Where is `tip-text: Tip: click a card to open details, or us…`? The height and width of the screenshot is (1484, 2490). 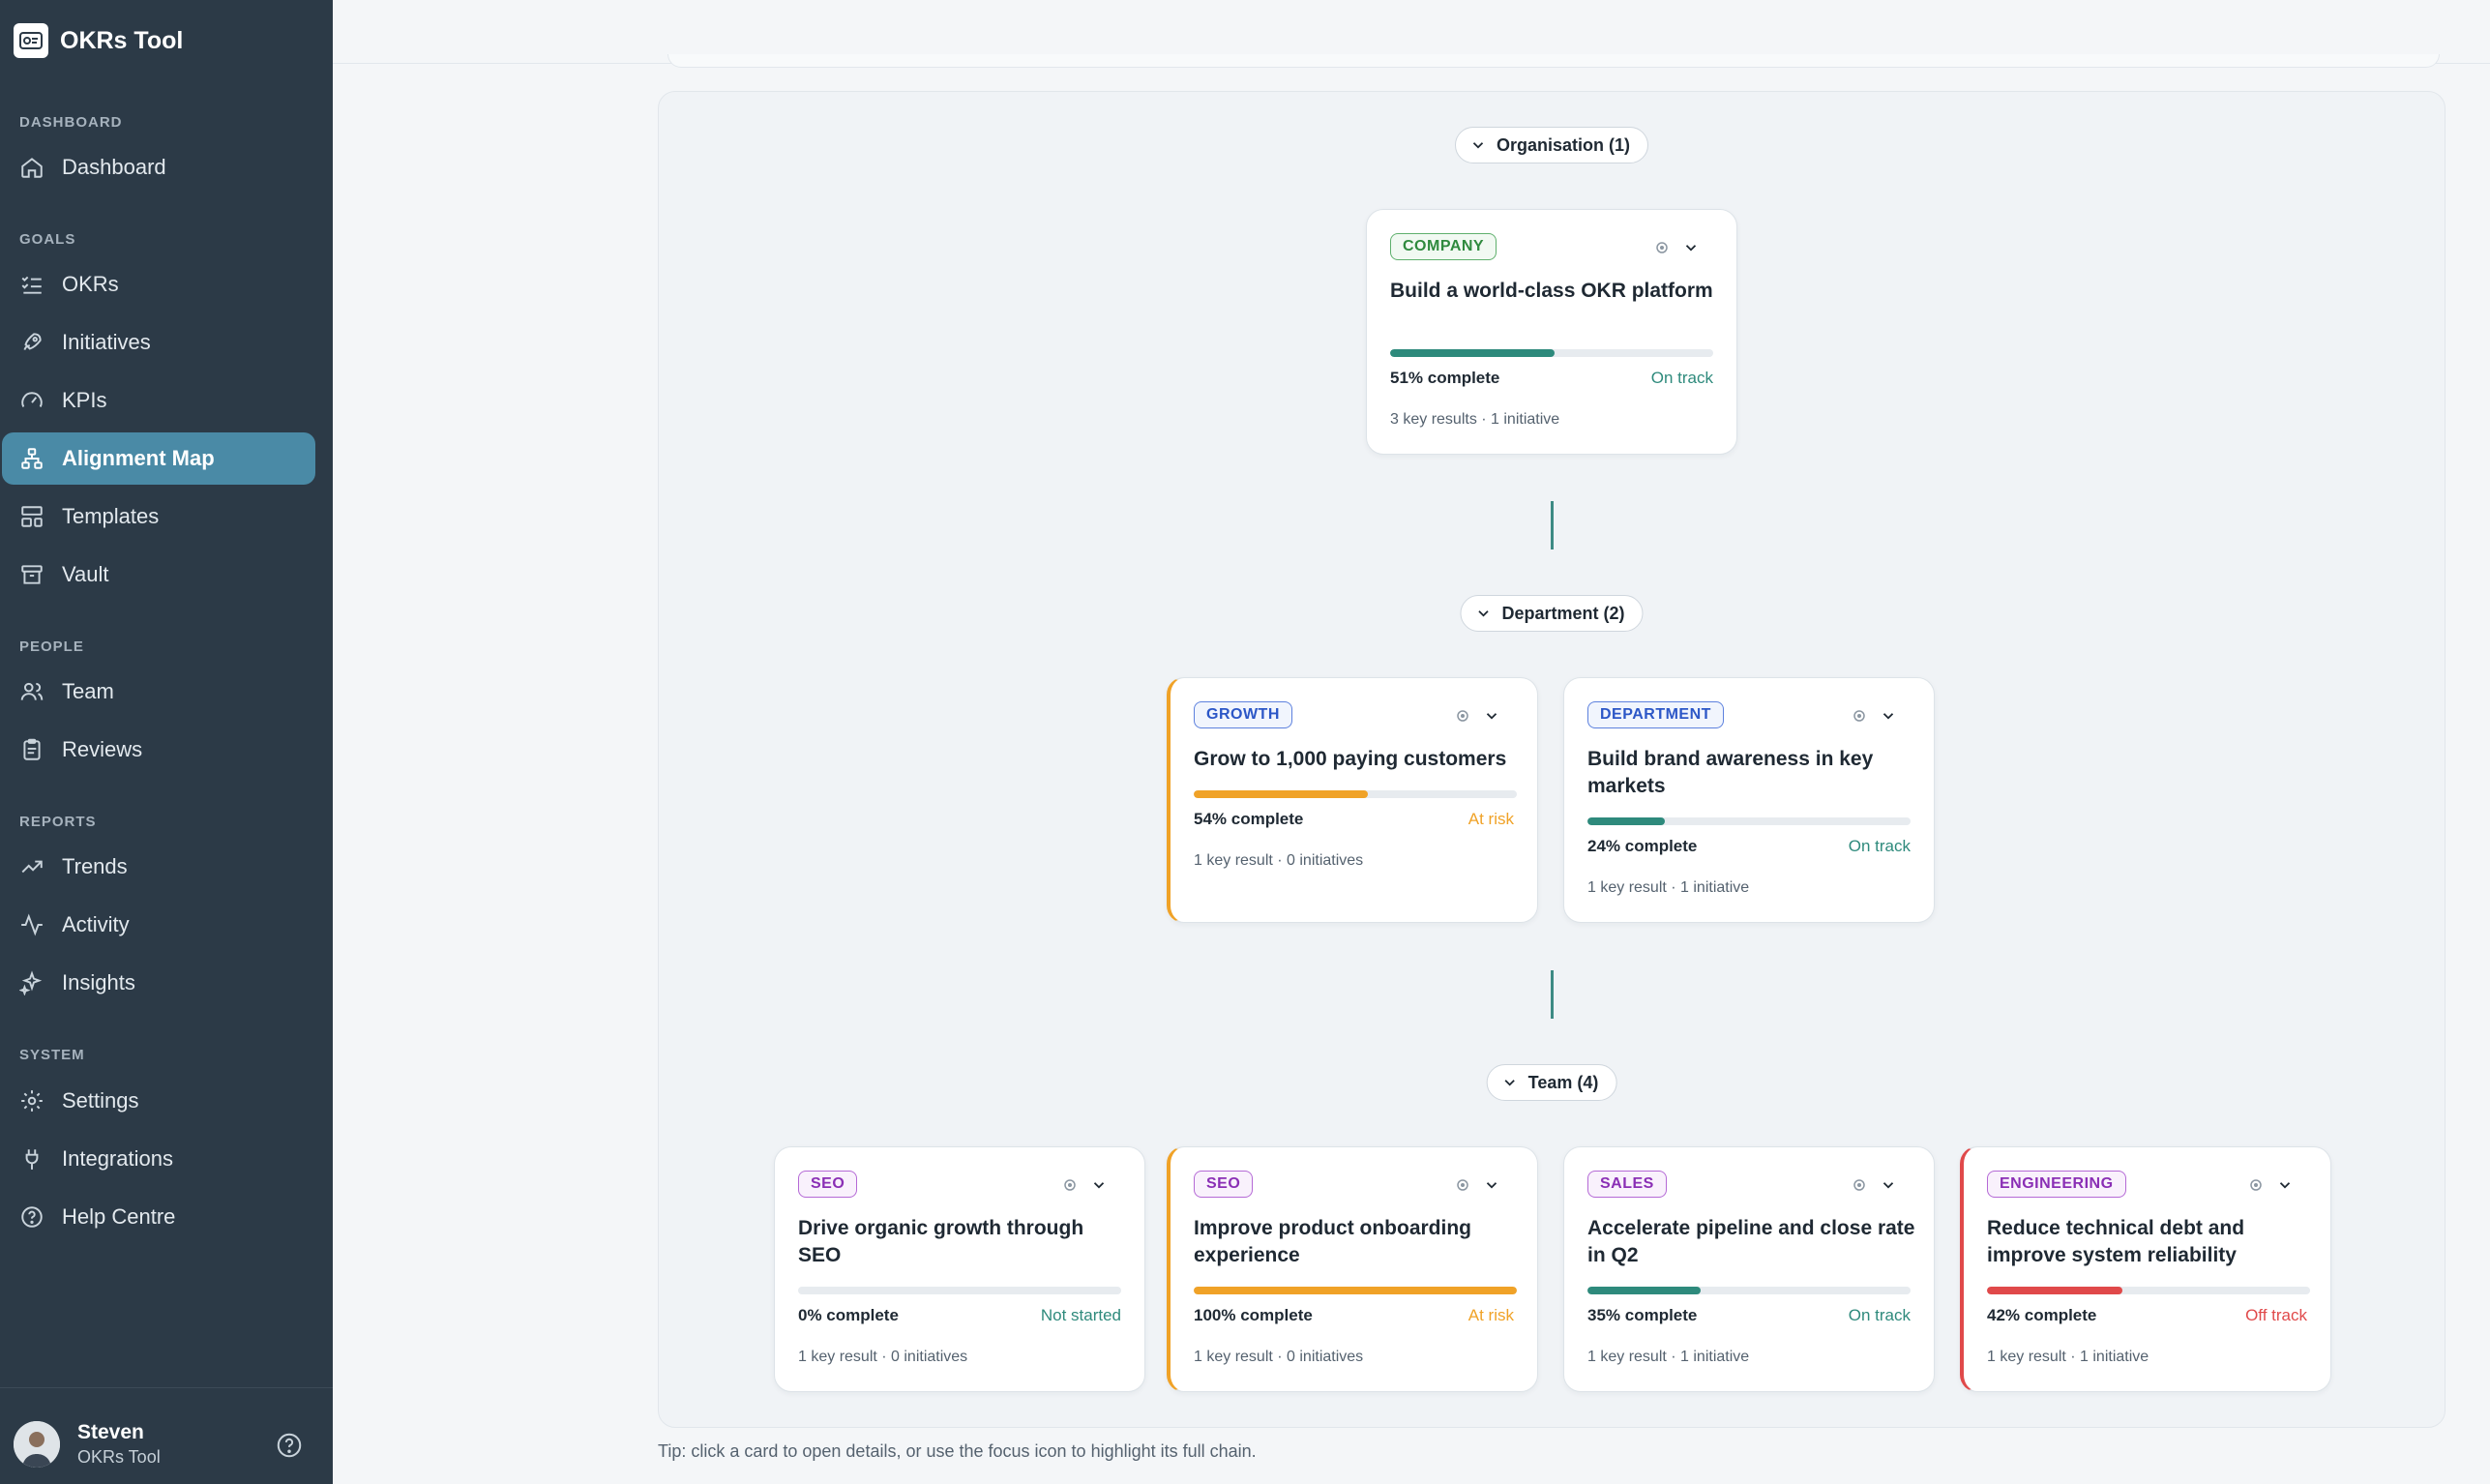
tip-text: Tip: click a card to open details, or us… is located at coordinates (957, 1451).